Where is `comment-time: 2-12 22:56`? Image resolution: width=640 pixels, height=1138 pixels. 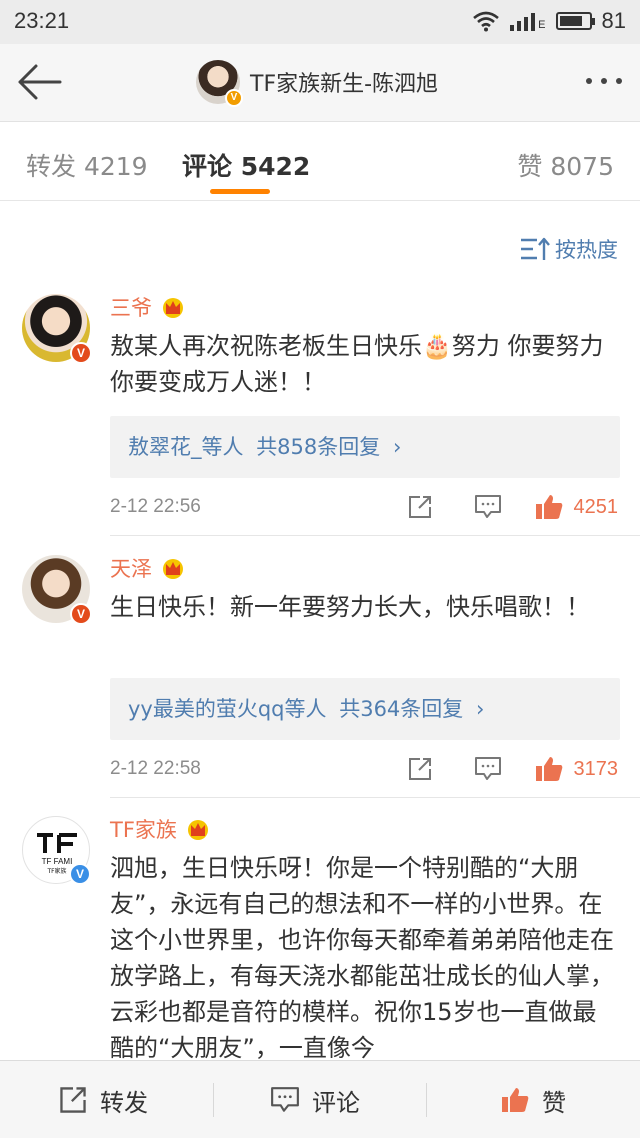 comment-time: 2-12 22:56 is located at coordinates (155, 506).